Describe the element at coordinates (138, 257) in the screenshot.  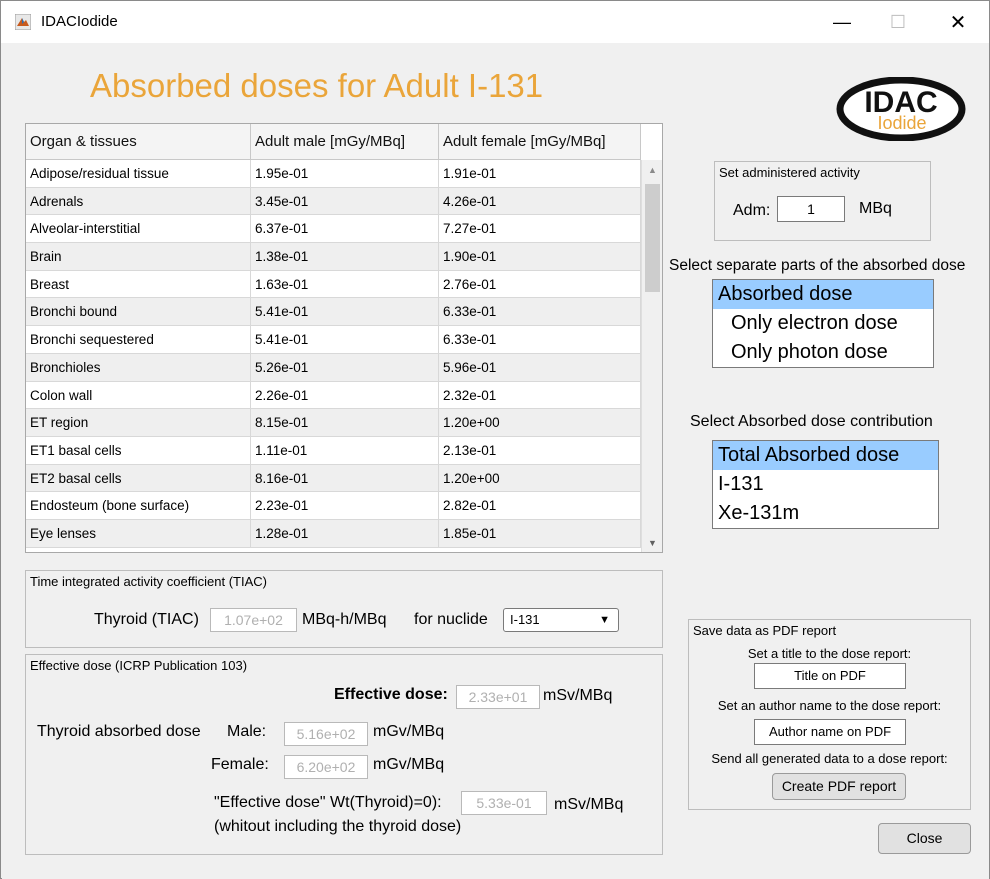
I see `organ-cell: Brain` at that location.